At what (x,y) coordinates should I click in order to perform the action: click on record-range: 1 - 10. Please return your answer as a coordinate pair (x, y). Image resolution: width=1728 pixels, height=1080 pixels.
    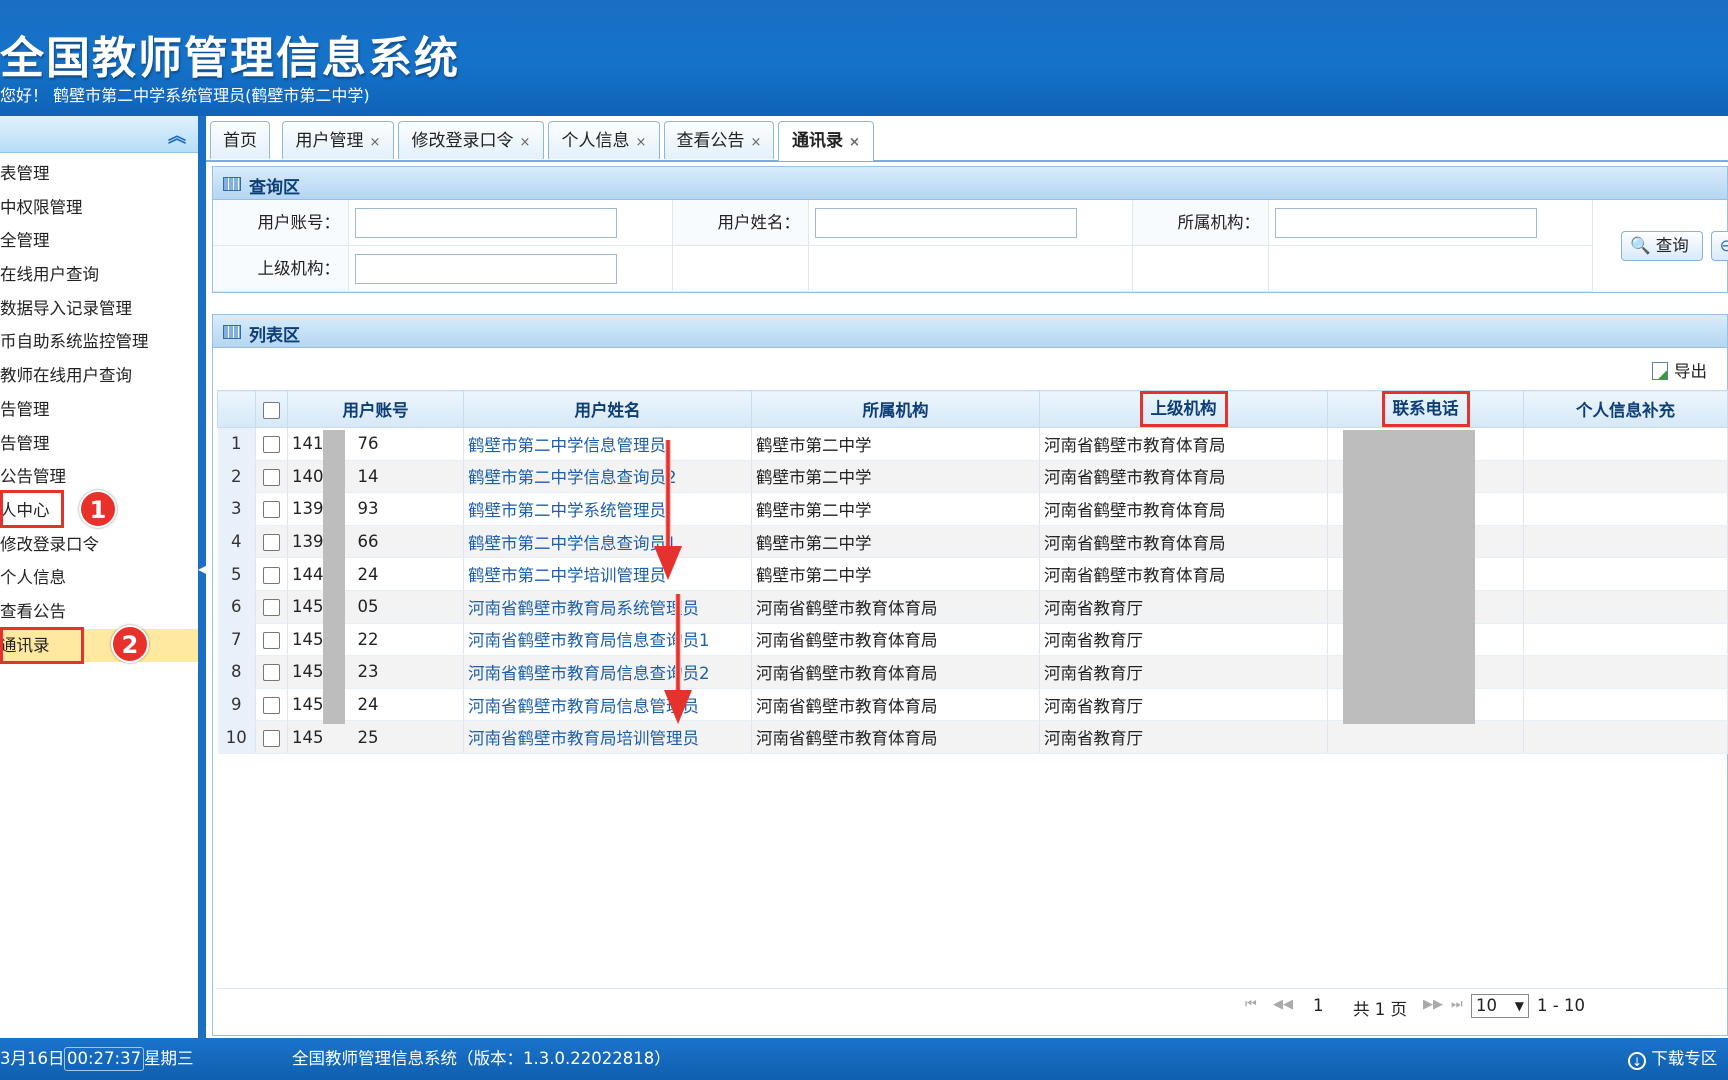
    Looking at the image, I should click on (1561, 1005).